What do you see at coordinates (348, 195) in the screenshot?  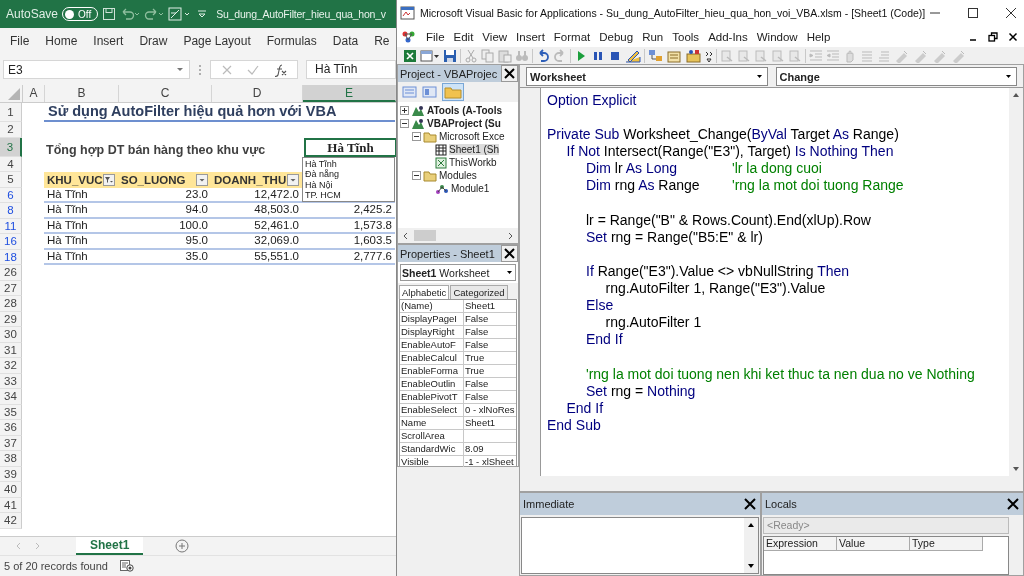 I see `dropdown-option: TP. HCM` at bounding box center [348, 195].